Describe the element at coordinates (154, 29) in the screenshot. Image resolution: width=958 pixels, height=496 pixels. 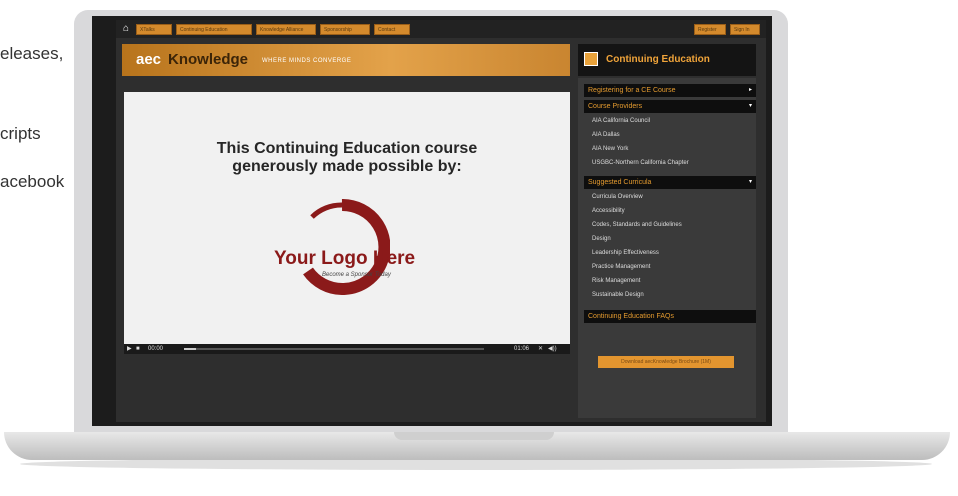
I see `nav-xtalks: XTalks` at that location.